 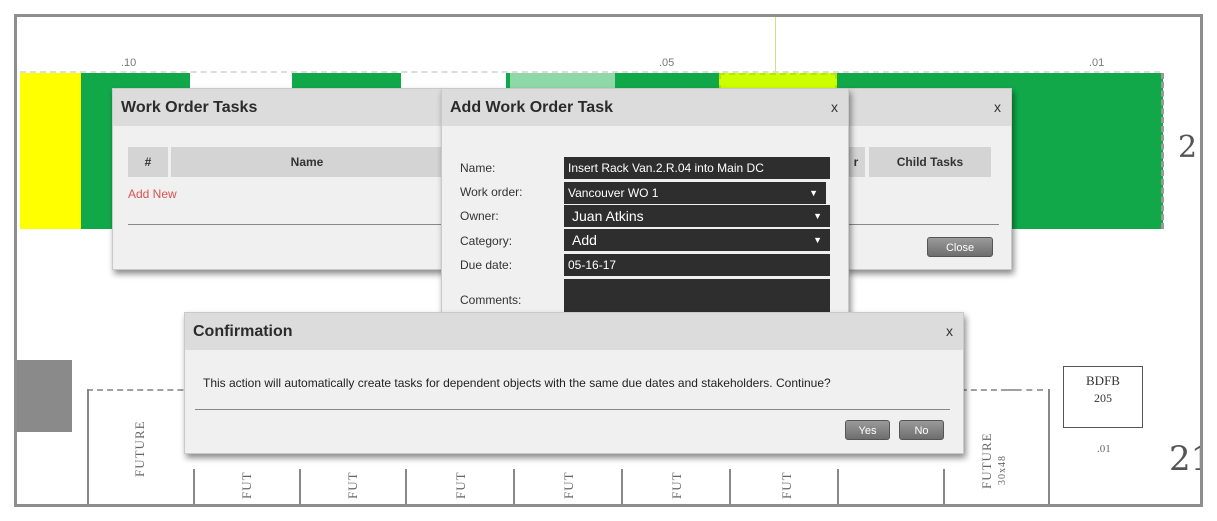 What do you see at coordinates (645, 107) in the screenshot?
I see `add-task-title-bar: Add Work Order Task x` at bounding box center [645, 107].